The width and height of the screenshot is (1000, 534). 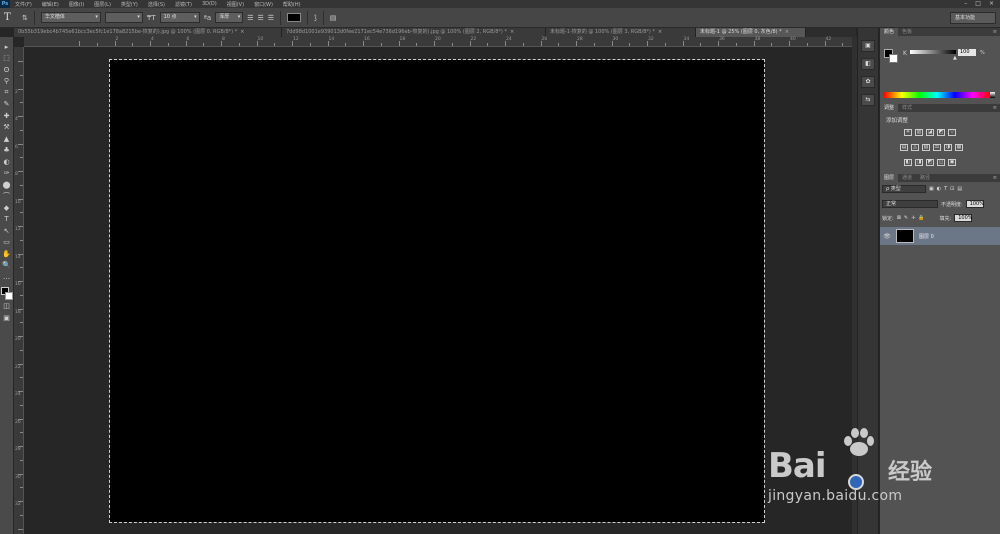 What do you see at coordinates (919, 162) in the screenshot?
I see `posterize-icon: ◨` at bounding box center [919, 162].